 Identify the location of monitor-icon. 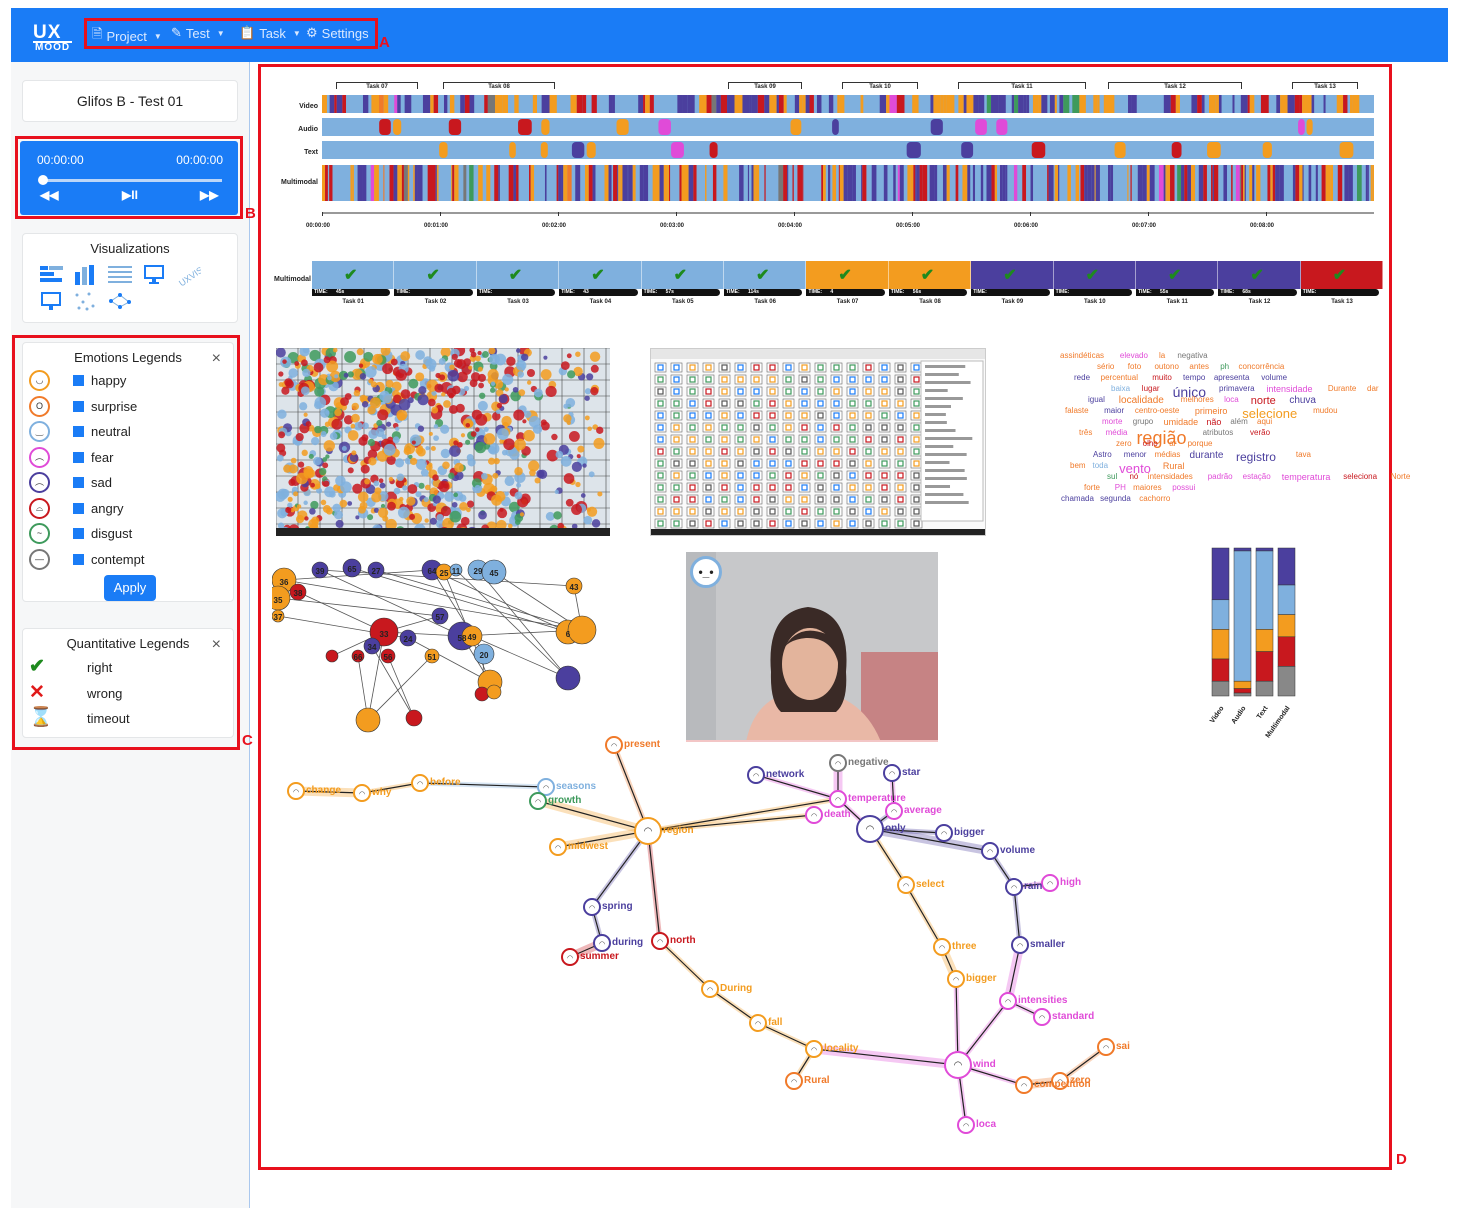
(154, 275).